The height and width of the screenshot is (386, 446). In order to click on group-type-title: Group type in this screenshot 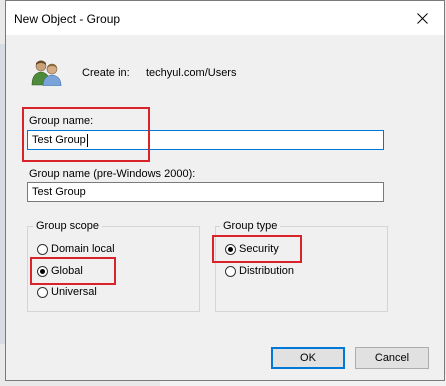, I will do `click(250, 226)`.